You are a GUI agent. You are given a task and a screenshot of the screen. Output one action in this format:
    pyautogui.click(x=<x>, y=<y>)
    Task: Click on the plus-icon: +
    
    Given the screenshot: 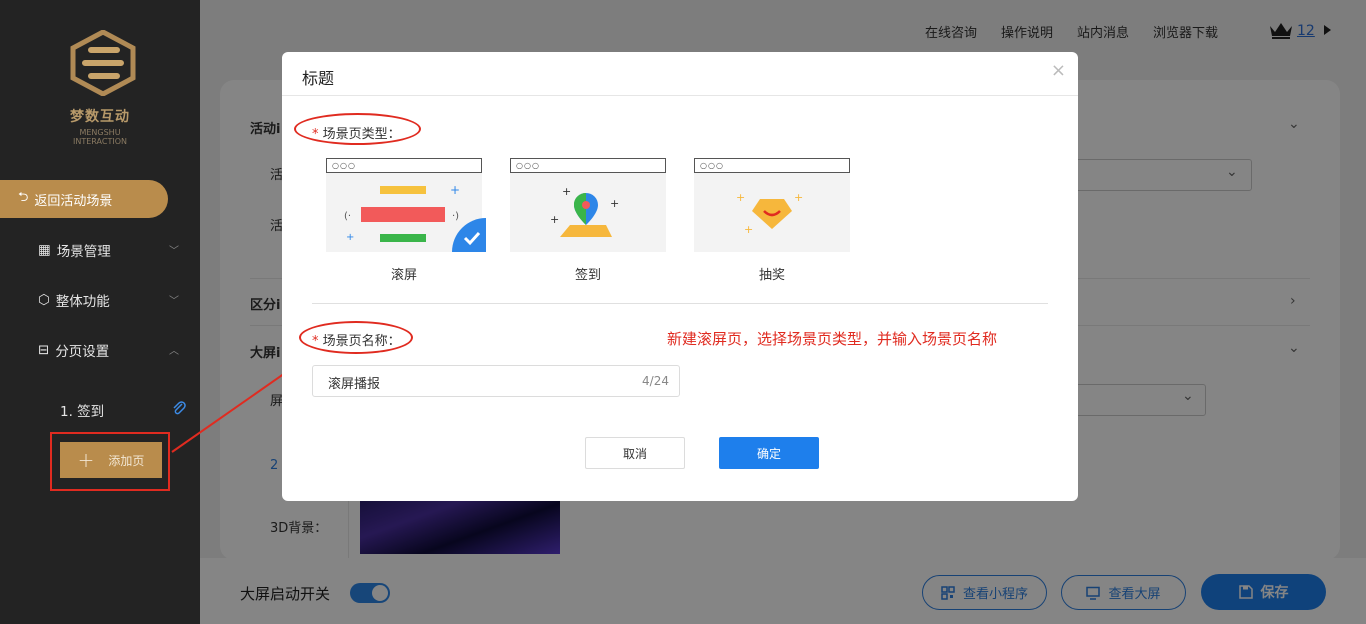 What is the action you would take?
    pyautogui.click(x=86, y=460)
    